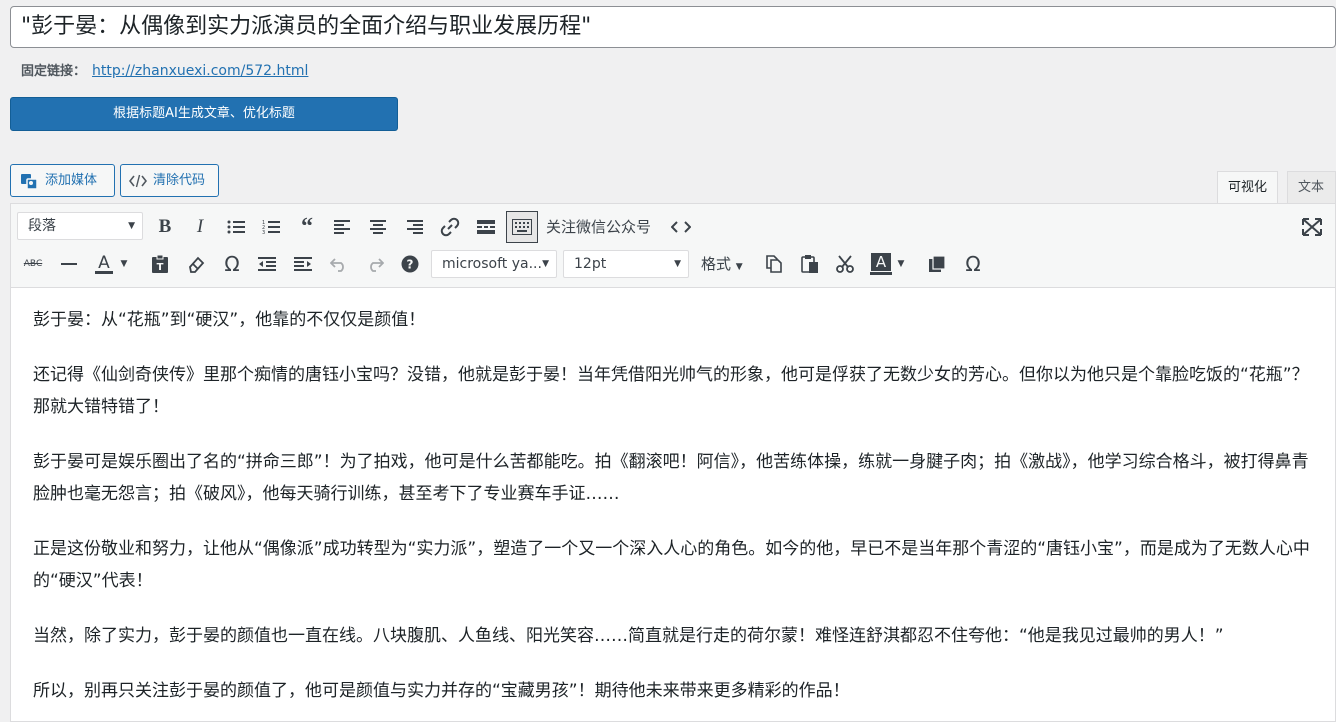 The image size is (1336, 722). I want to click on bullet-list-icon, so click(236, 227).